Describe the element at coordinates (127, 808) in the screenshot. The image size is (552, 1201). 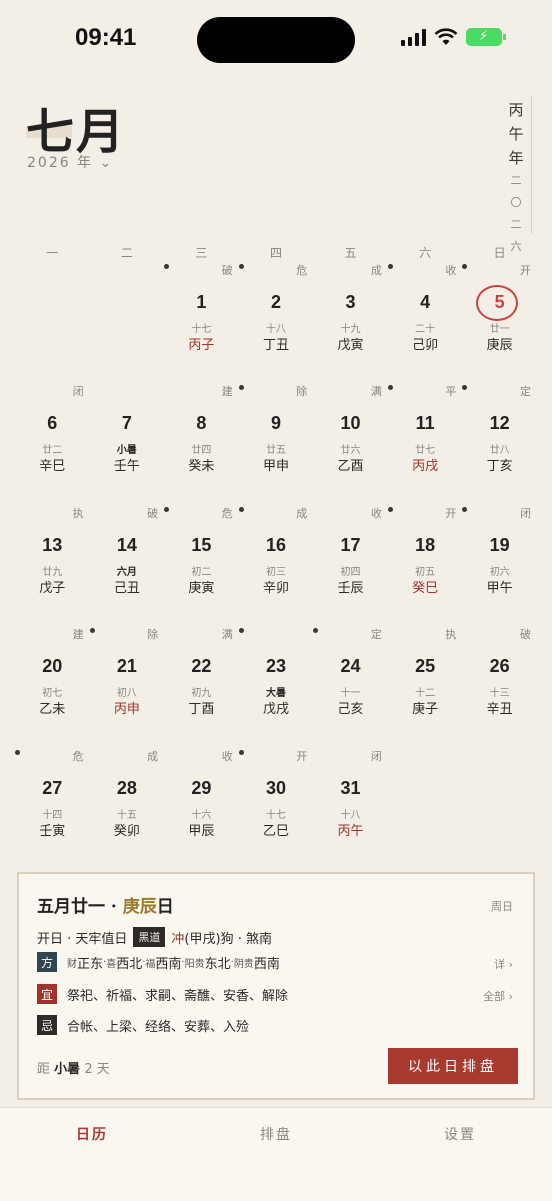
I see `day-cell: 成 28 十五 癸卯` at that location.